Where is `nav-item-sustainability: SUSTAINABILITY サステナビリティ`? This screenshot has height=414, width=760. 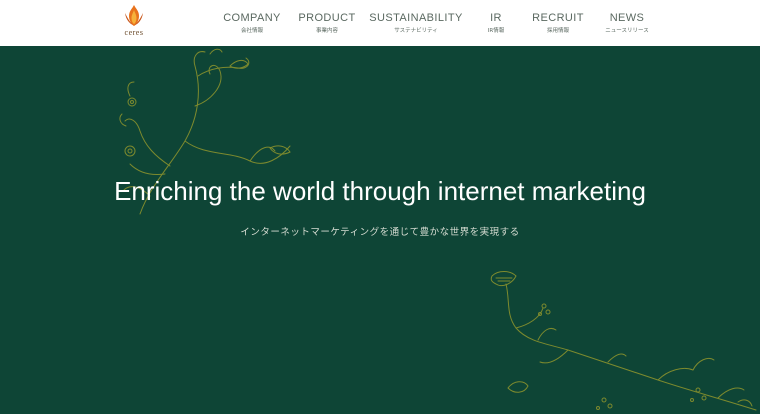 nav-item-sustainability: SUSTAINABILITY サステナビリティ is located at coordinates (415, 23).